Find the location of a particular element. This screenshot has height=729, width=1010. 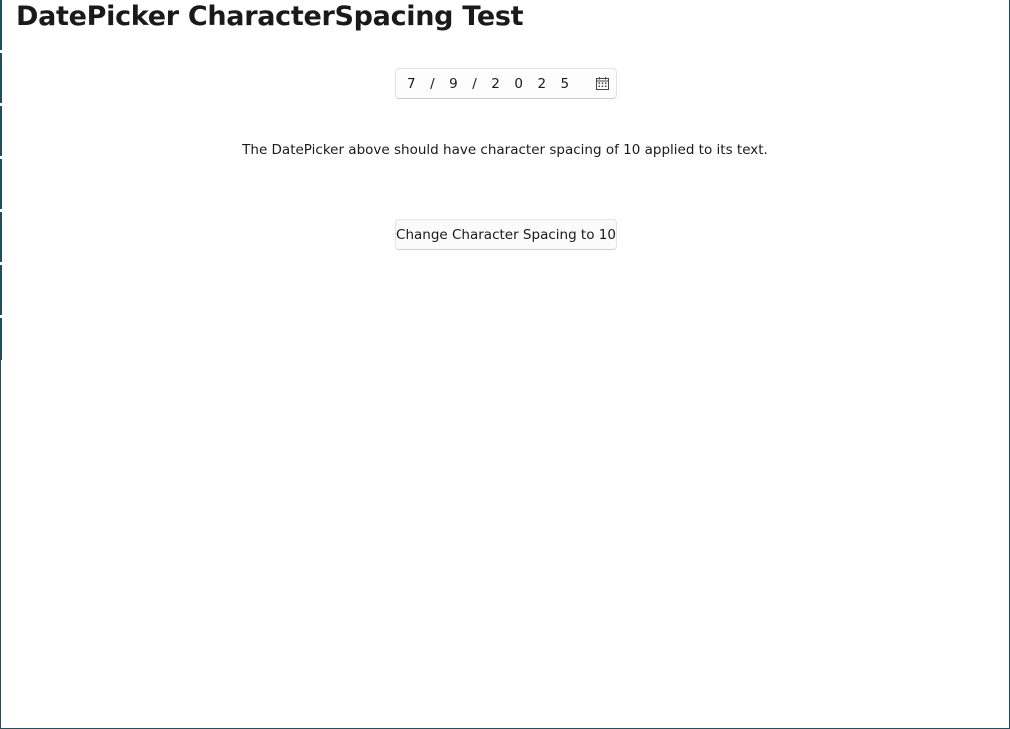

page-title: DatePicker CharacterSpacing Test is located at coordinates (270, 16).